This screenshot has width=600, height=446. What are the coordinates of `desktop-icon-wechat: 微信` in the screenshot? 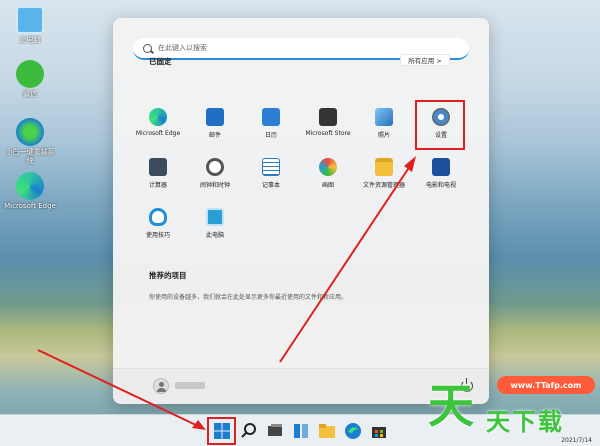 It's located at (30, 79).